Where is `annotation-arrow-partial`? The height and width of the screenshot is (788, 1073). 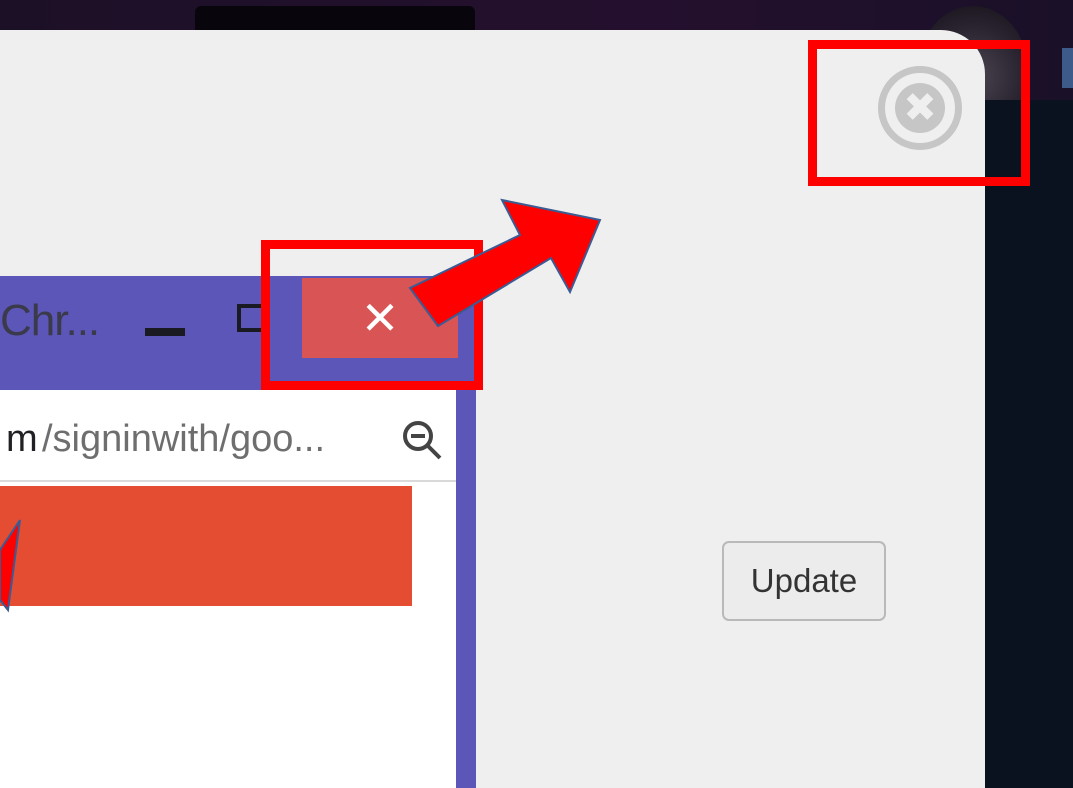
annotation-arrow-partial is located at coordinates (10, 566).